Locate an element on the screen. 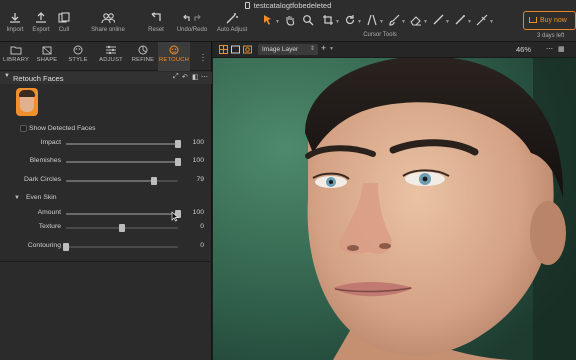 The image size is (576, 360). contouring-slider: Contouring 0 is located at coordinates (106, 247).